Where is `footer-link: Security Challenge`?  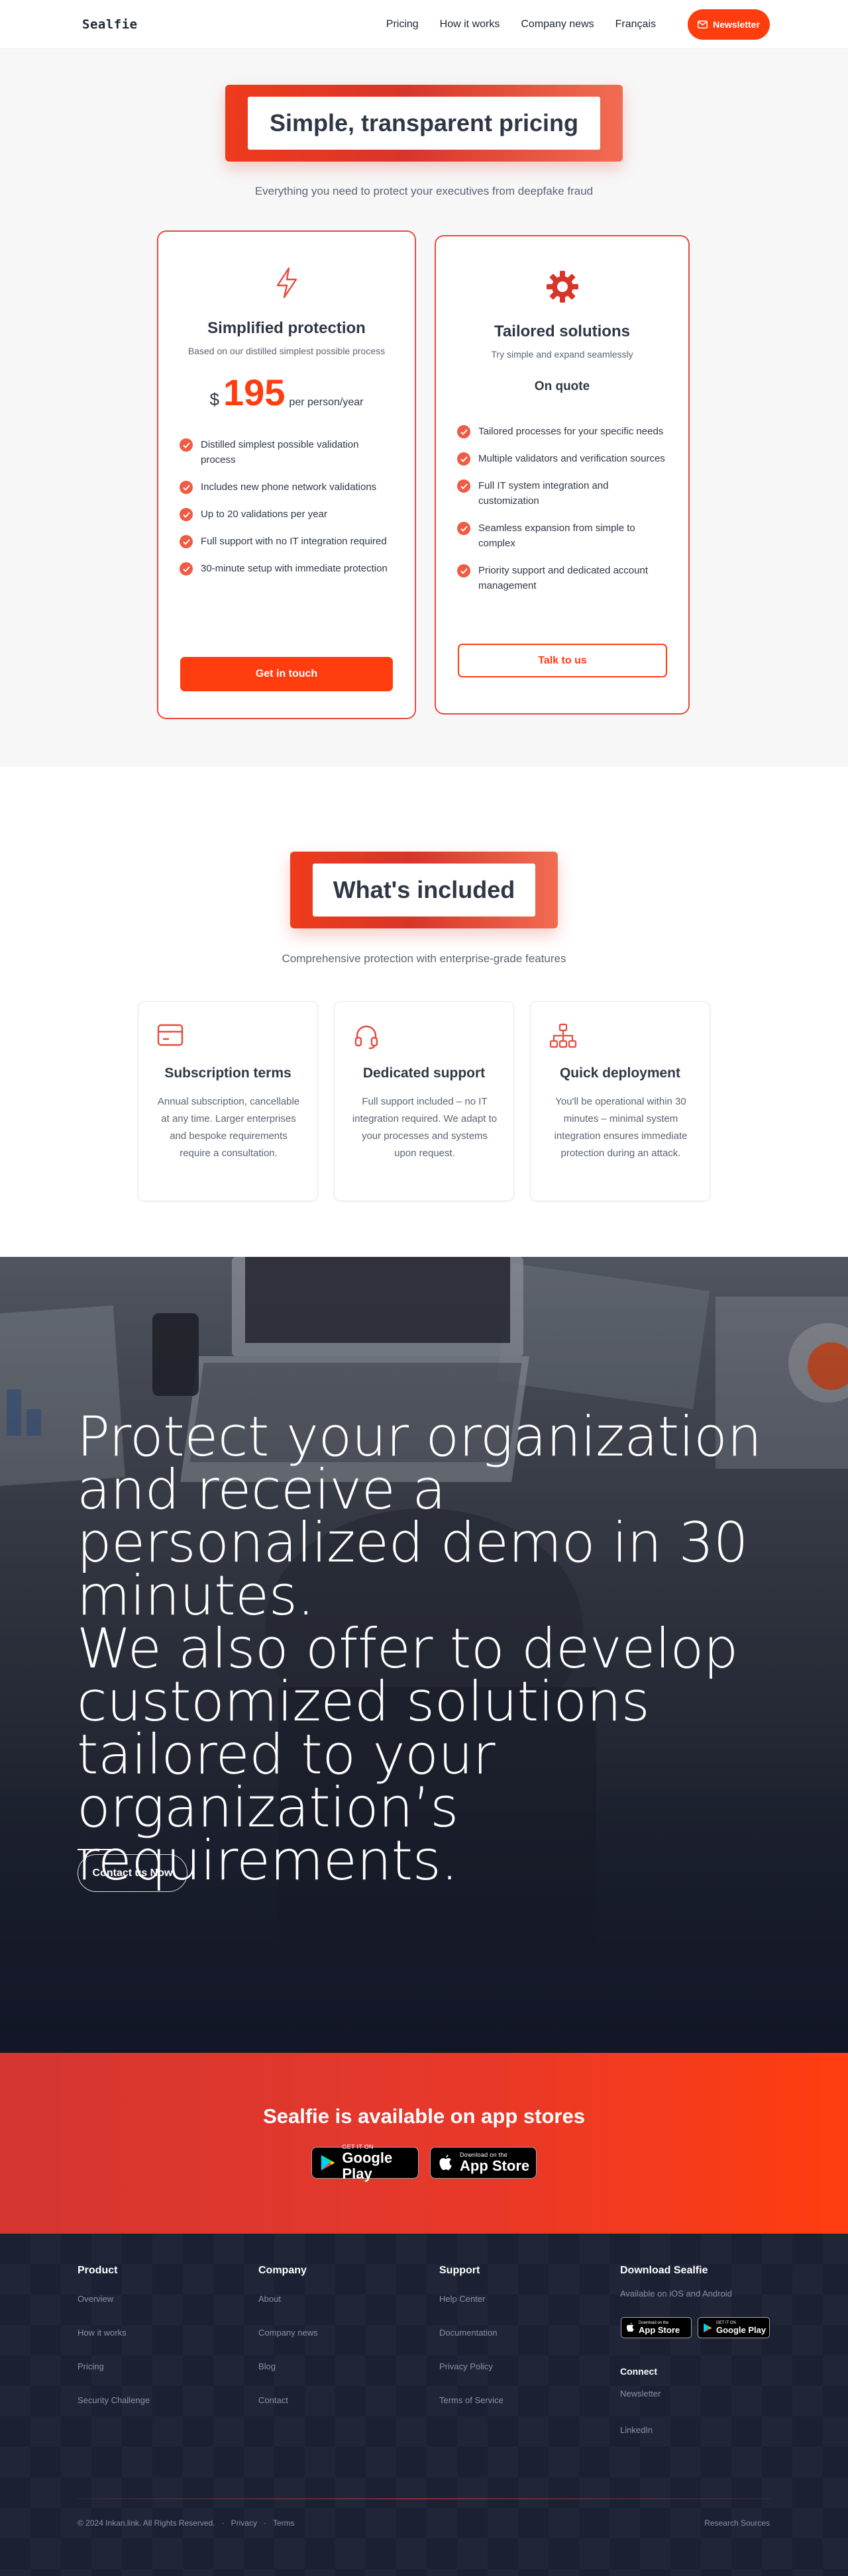
footer-link: Security Challenge is located at coordinates (114, 2400).